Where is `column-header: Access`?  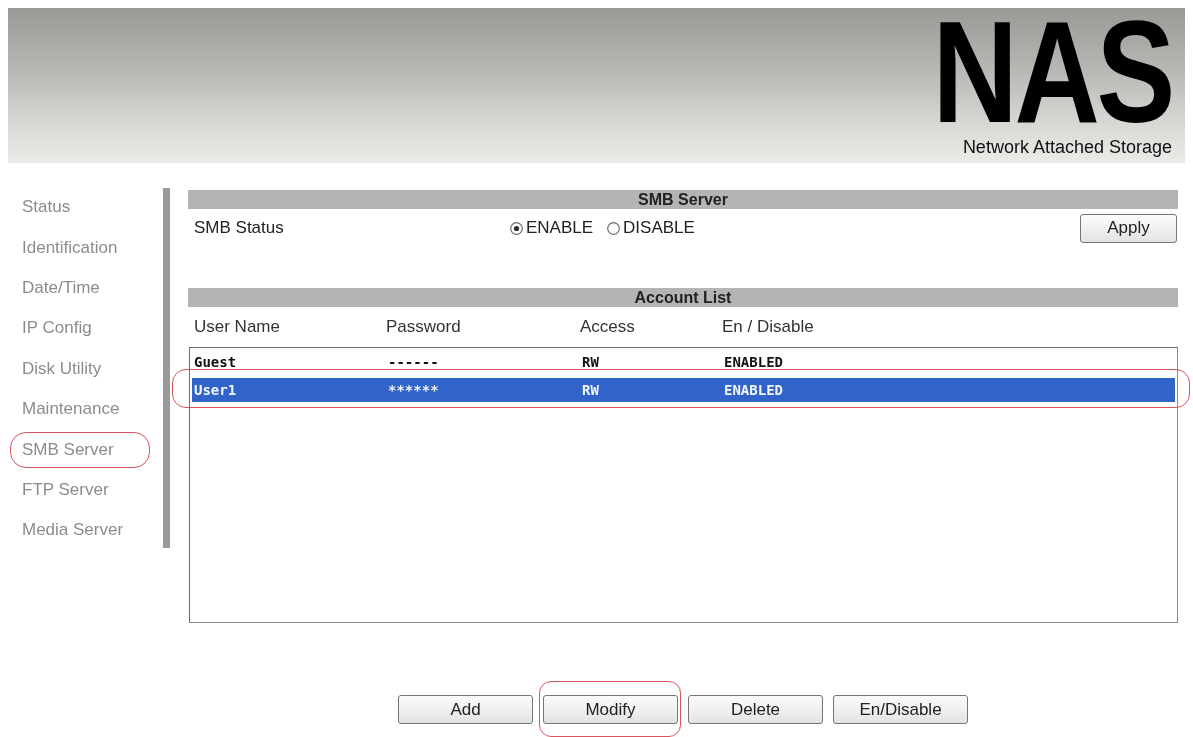 column-header: Access is located at coordinates (607, 327).